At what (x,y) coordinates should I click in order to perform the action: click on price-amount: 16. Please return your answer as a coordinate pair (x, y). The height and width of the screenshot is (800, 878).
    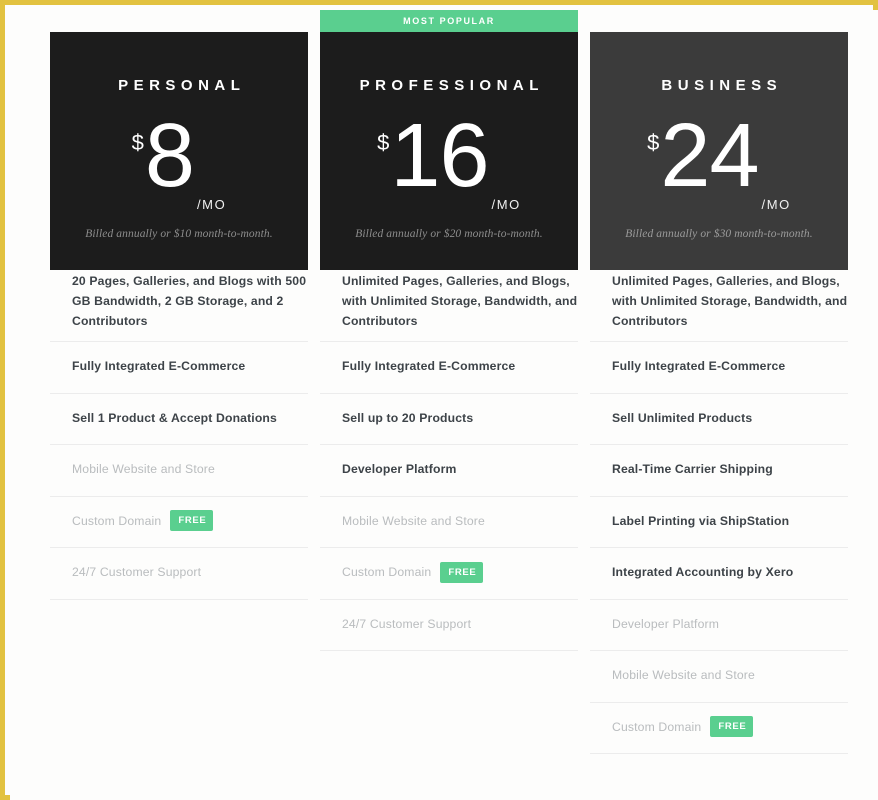
    Looking at the image, I should click on (439, 156).